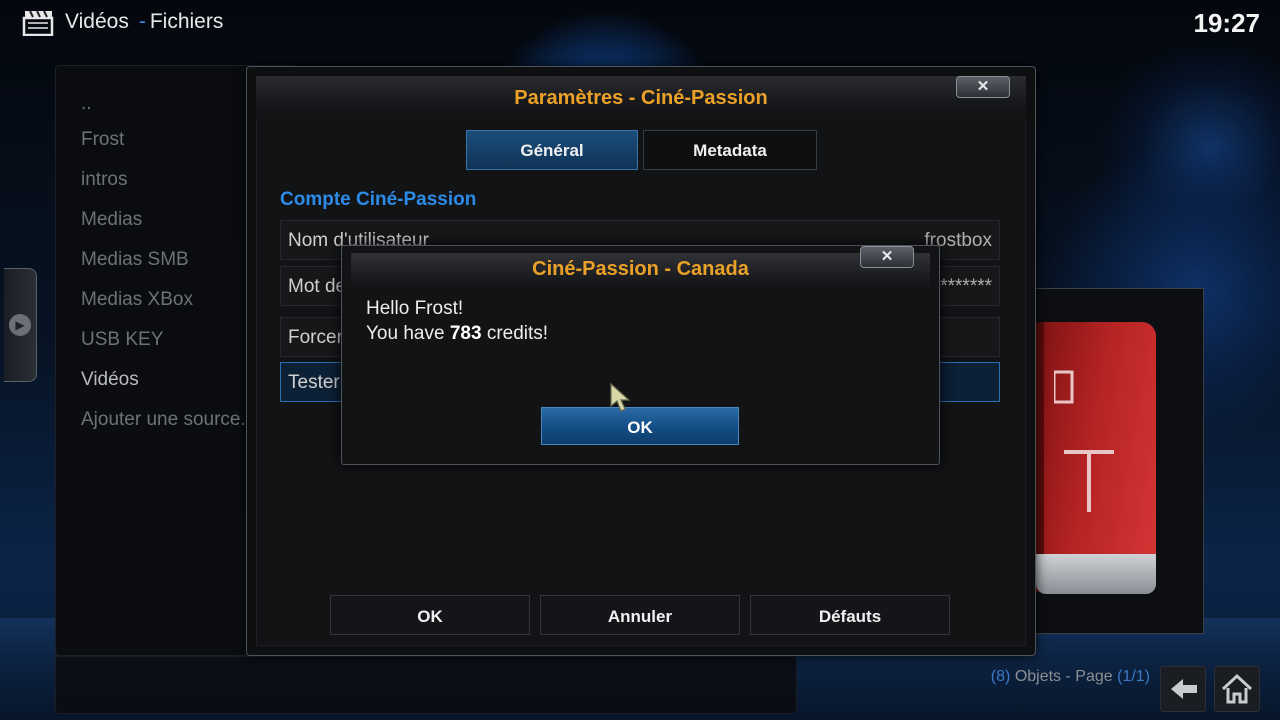 The image size is (1280, 720). What do you see at coordinates (186, 21) in the screenshot?
I see `breadcrumb-subsection: Fichiers` at bounding box center [186, 21].